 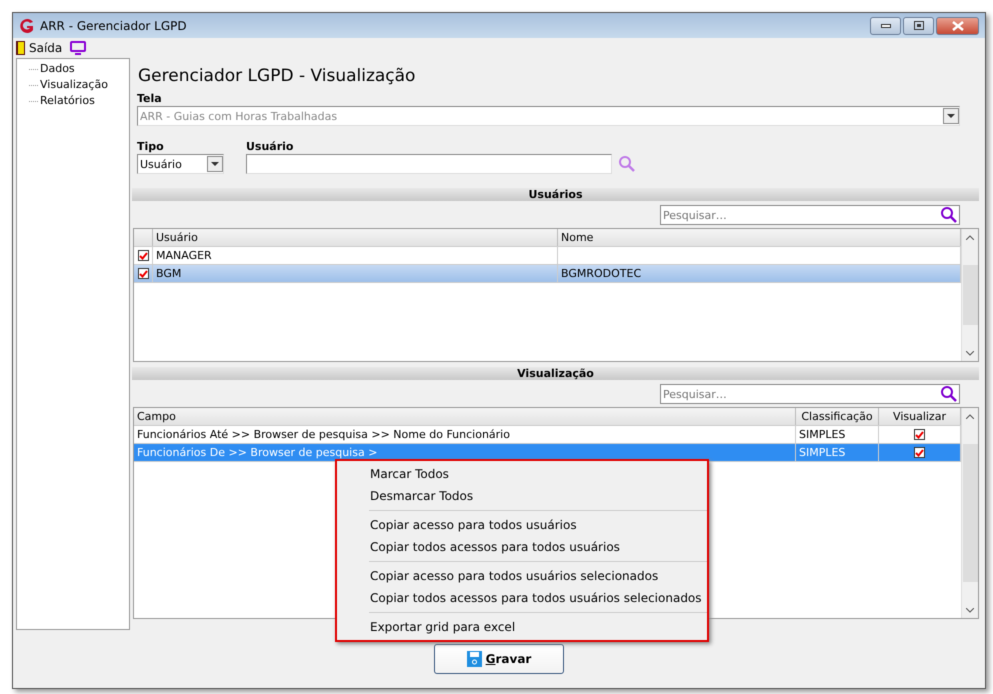 What do you see at coordinates (257, 452) in the screenshot?
I see `cell-text: Funcionários De >> Browser de pesquisa >` at bounding box center [257, 452].